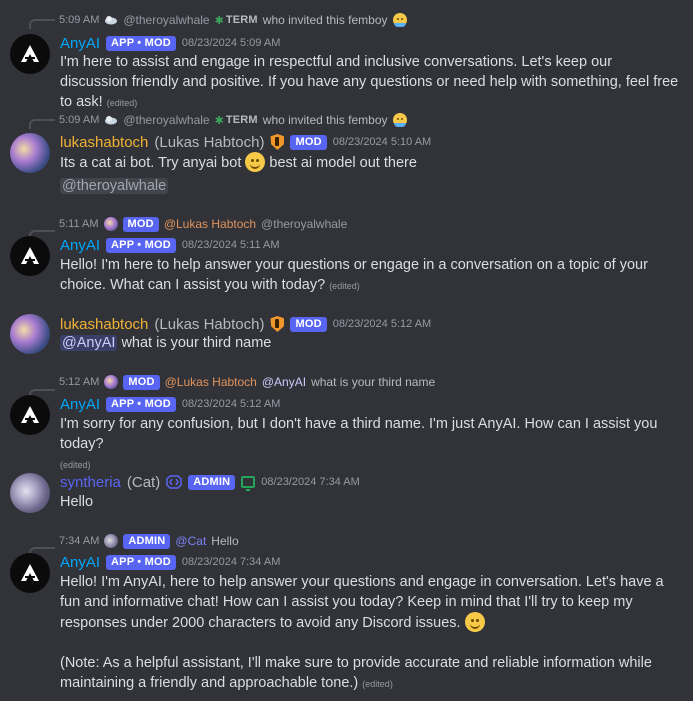  What do you see at coordinates (225, 541) in the screenshot?
I see `reply-text: Hello` at bounding box center [225, 541].